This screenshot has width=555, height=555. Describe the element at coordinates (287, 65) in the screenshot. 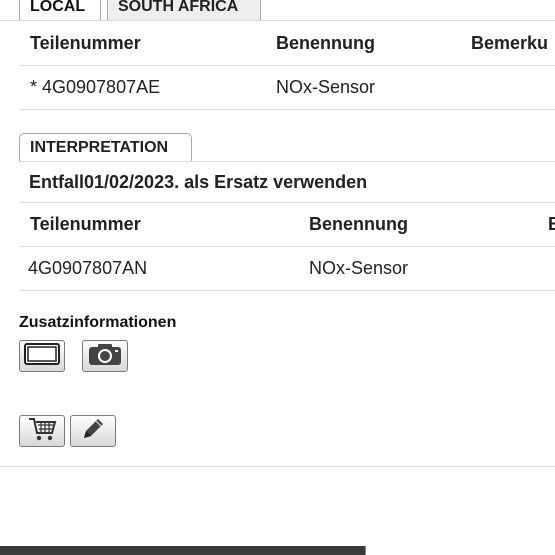

I see `table1-header-divider` at that location.